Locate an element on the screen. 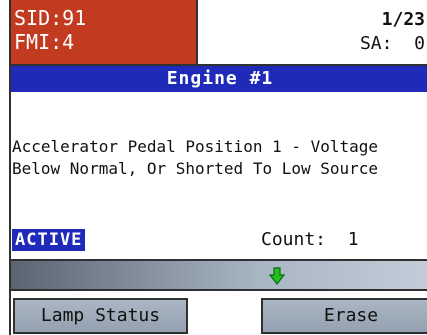 Image resolution: width=427 pixels, height=335 pixels. description-line-2: Below Normal, Or Shorted To Low Source is located at coordinates (195, 168).